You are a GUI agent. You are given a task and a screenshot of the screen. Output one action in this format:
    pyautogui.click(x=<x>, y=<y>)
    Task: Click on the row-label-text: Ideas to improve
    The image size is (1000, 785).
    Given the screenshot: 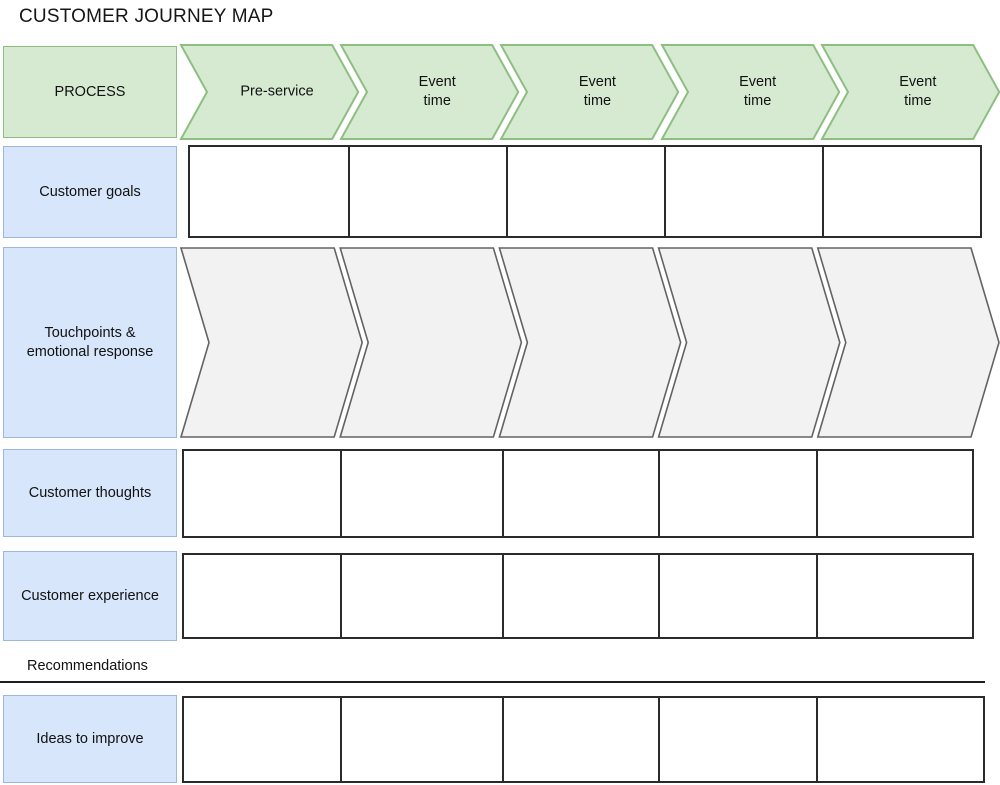 What is the action you would take?
    pyautogui.click(x=90, y=738)
    